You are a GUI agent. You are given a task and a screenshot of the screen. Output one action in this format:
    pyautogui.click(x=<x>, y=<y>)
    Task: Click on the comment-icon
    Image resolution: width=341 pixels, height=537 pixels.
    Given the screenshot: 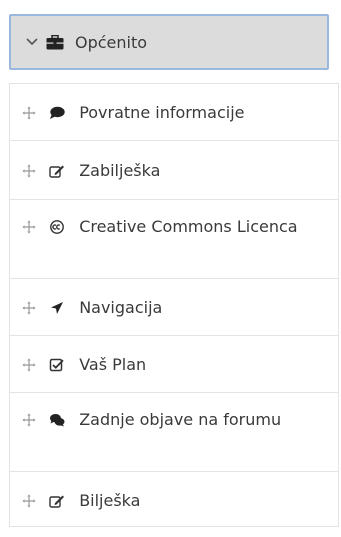 What is the action you would take?
    pyautogui.click(x=57, y=112)
    